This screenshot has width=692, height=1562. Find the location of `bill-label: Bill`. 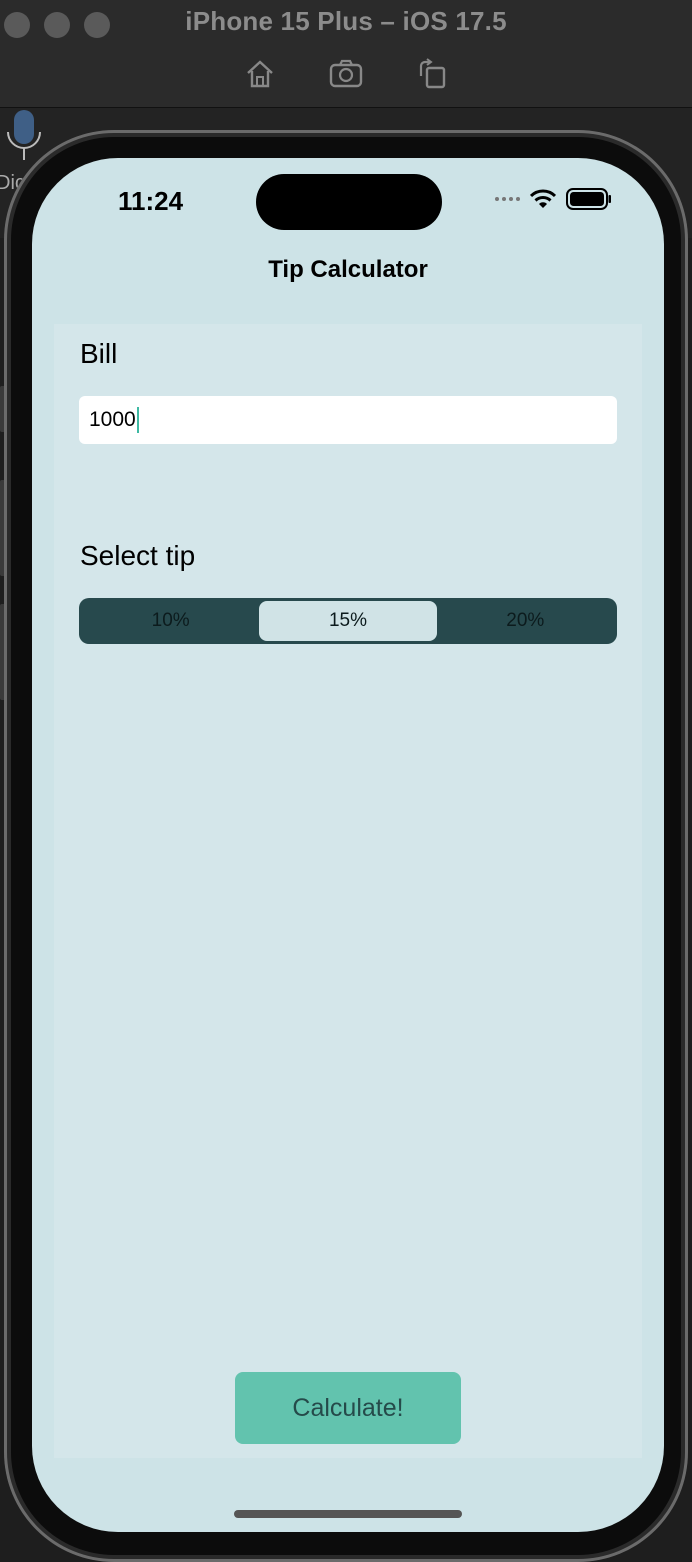

bill-label: Bill is located at coordinates (99, 353).